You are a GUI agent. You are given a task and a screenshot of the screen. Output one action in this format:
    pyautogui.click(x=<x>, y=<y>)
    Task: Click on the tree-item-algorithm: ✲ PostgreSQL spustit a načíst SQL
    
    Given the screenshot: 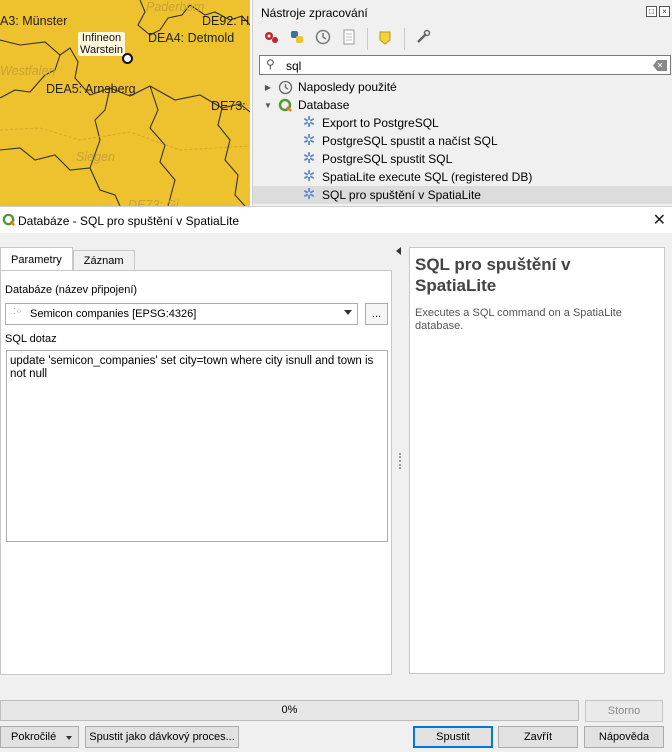 What is the action you would take?
    pyautogui.click(x=462, y=141)
    